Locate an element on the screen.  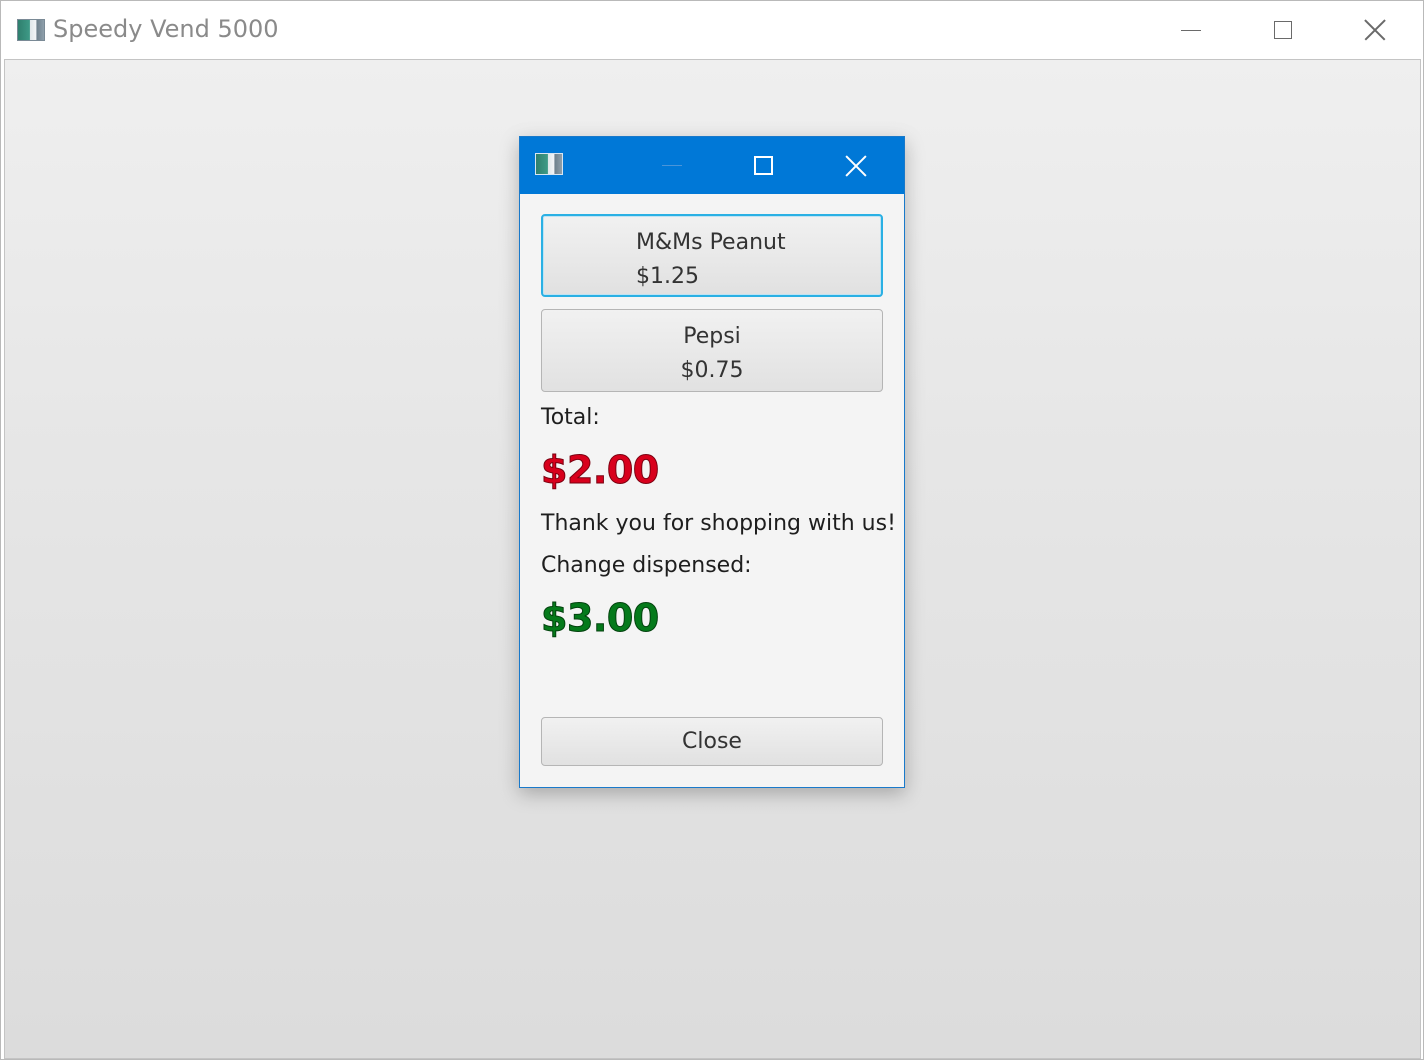
dialog-close-button is located at coordinates (856, 165).